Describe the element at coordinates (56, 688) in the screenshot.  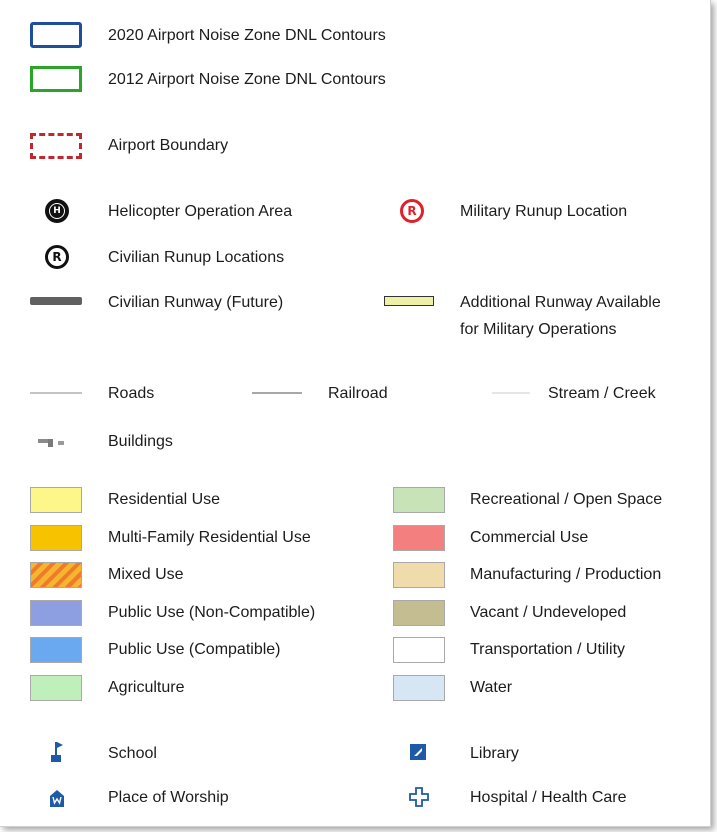
I see `agriculture-swatch` at that location.